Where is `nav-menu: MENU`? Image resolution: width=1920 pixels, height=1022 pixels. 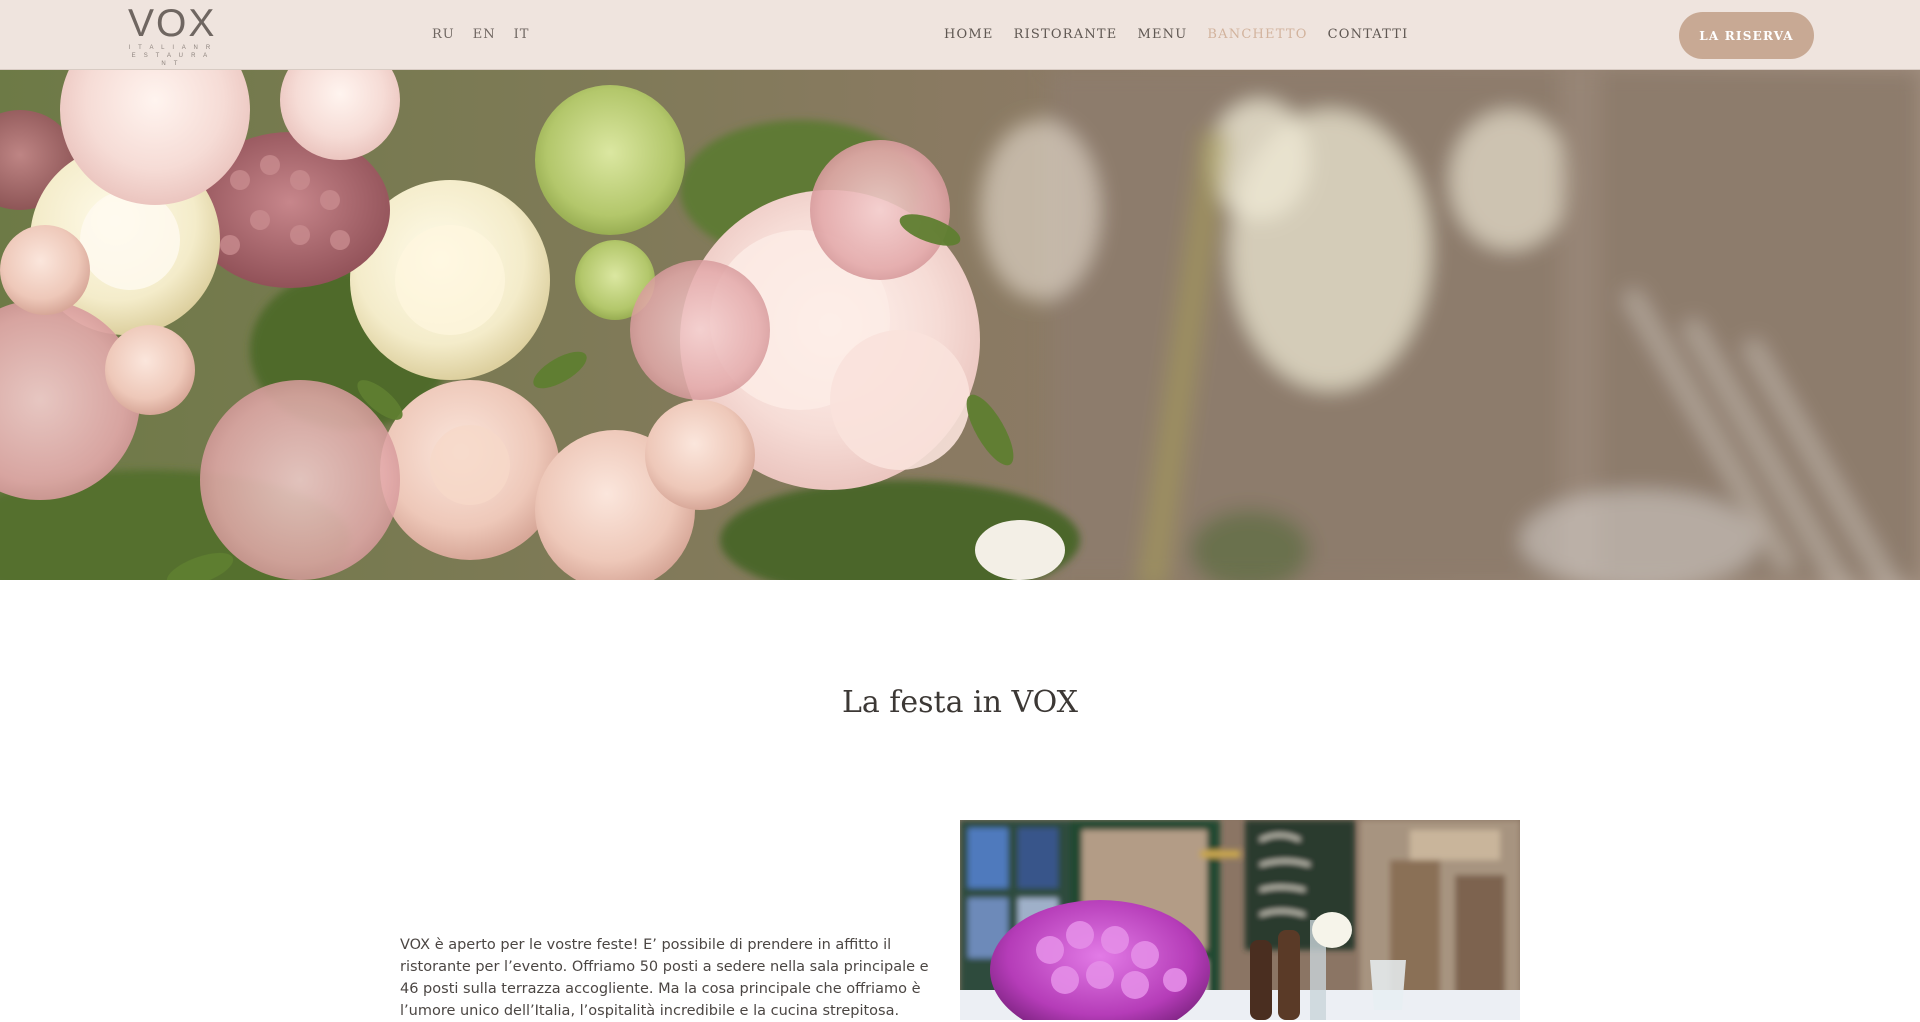
nav-menu: MENU is located at coordinates (1162, 34).